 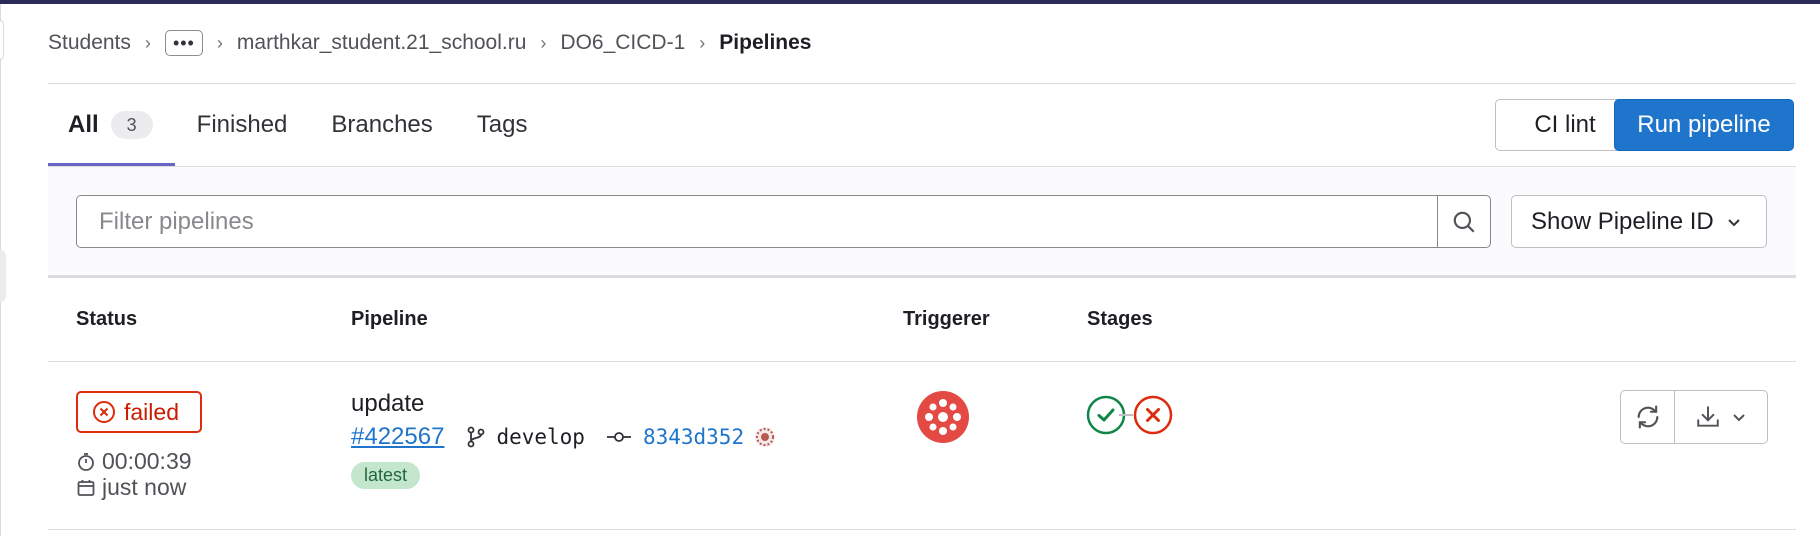 I want to click on header-stages: Stages, so click(x=1120, y=319).